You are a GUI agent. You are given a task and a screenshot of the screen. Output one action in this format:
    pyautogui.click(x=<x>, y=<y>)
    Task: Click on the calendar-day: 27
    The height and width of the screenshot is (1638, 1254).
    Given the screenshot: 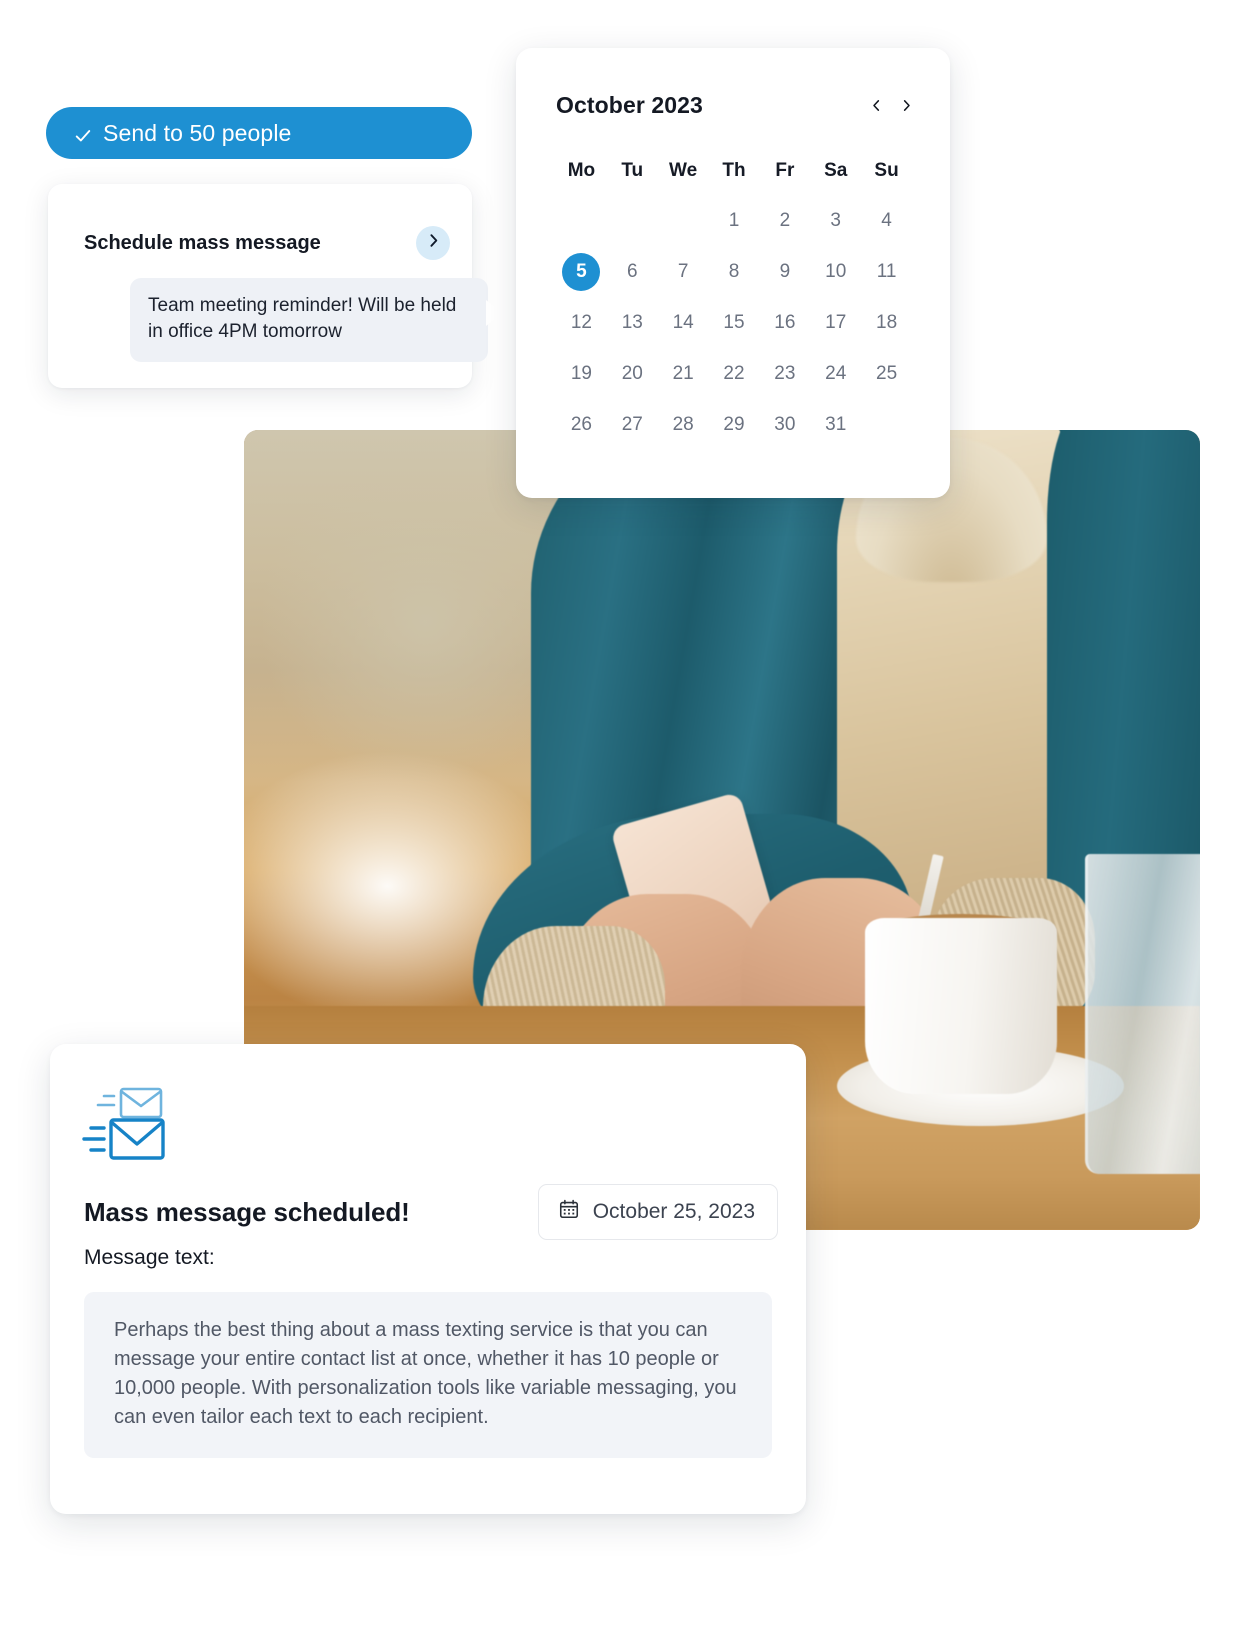 What is the action you would take?
    pyautogui.click(x=632, y=424)
    